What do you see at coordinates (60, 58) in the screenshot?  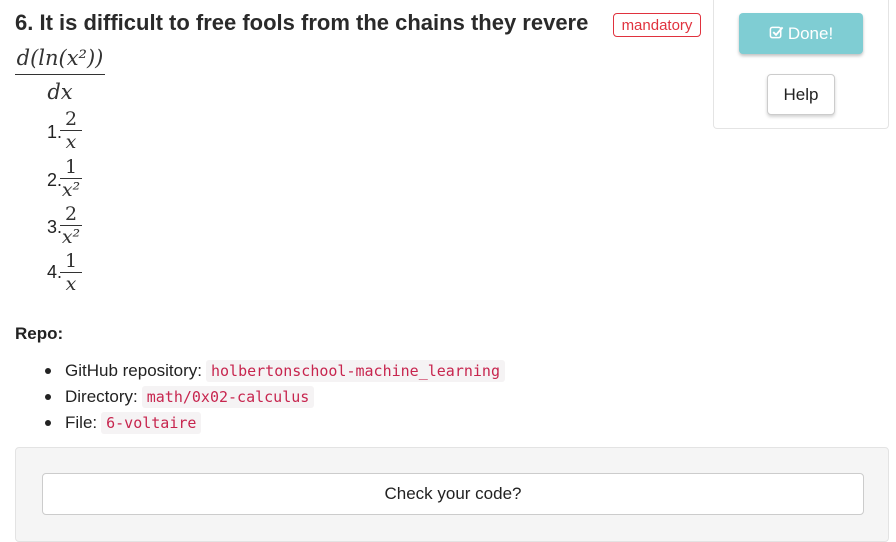 I see `question-numerator: d(ln(x²))` at bounding box center [60, 58].